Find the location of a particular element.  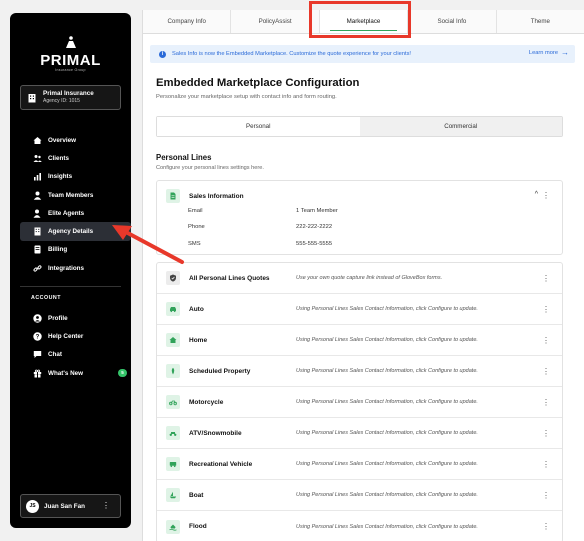

sidebar-item-clients: Clients is located at coordinates (75, 158).